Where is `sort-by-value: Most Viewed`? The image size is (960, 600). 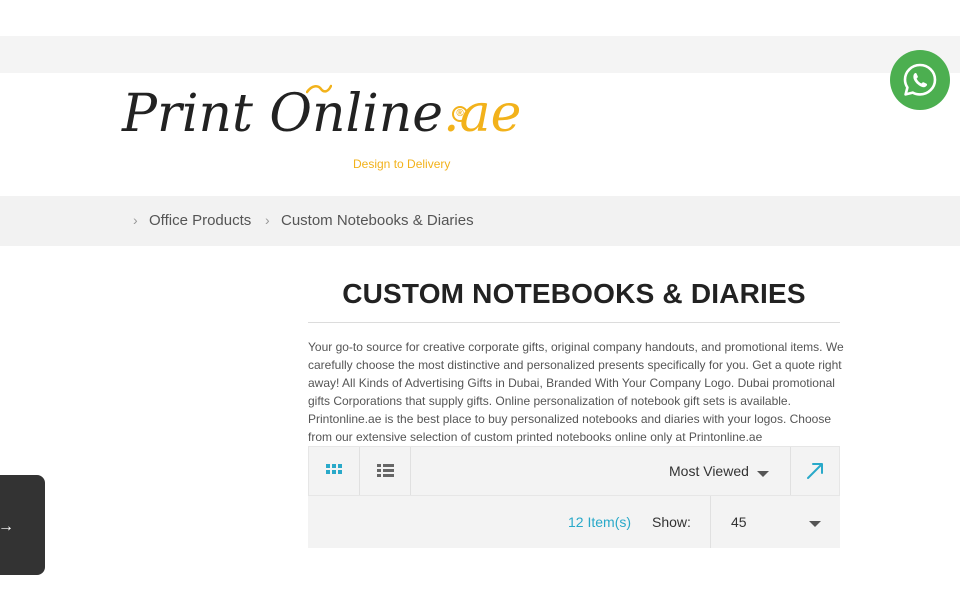 sort-by-value: Most Viewed is located at coordinates (709, 471).